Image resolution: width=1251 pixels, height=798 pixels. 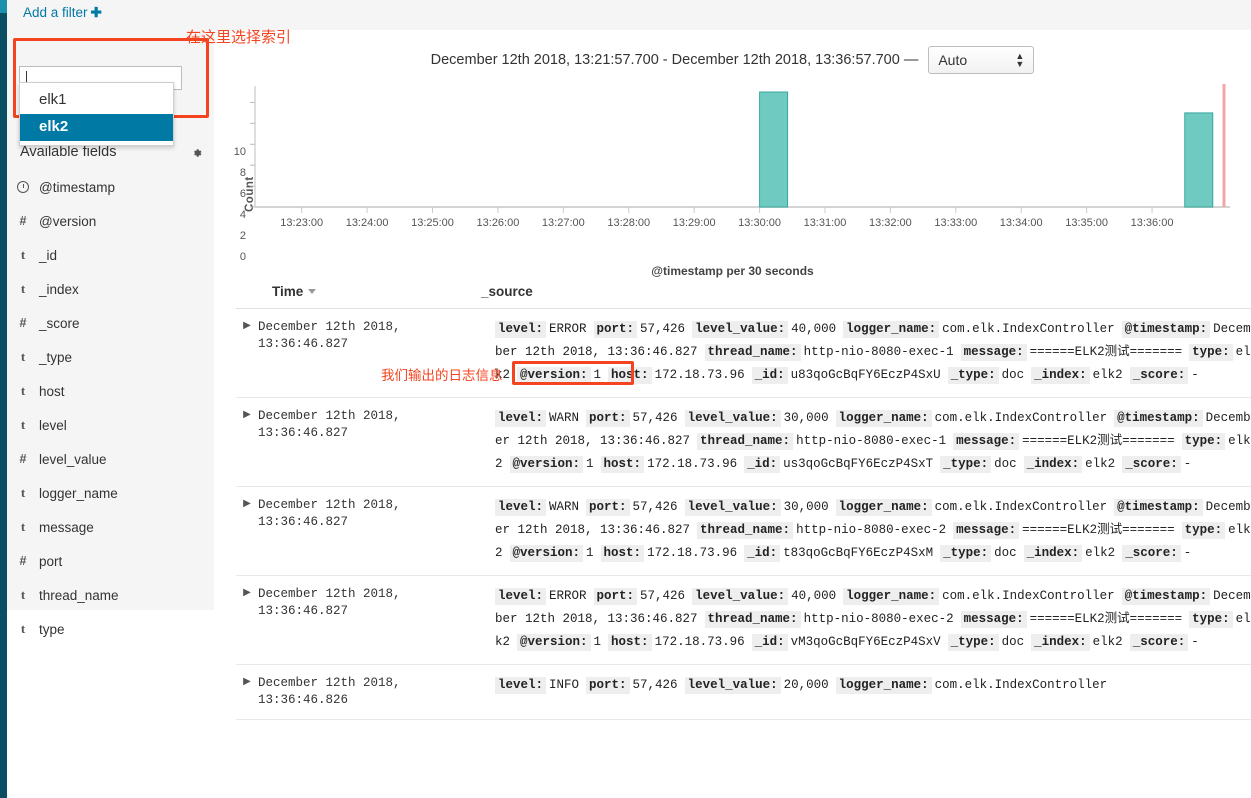 What do you see at coordinates (694, 223) in the screenshot?
I see `x-tick-label: 13:29:00` at bounding box center [694, 223].